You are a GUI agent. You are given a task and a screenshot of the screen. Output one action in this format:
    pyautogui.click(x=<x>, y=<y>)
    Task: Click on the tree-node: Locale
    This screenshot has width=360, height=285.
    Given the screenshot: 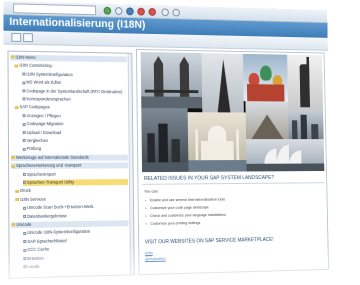 What is the action you would take?
    pyautogui.click(x=76, y=266)
    